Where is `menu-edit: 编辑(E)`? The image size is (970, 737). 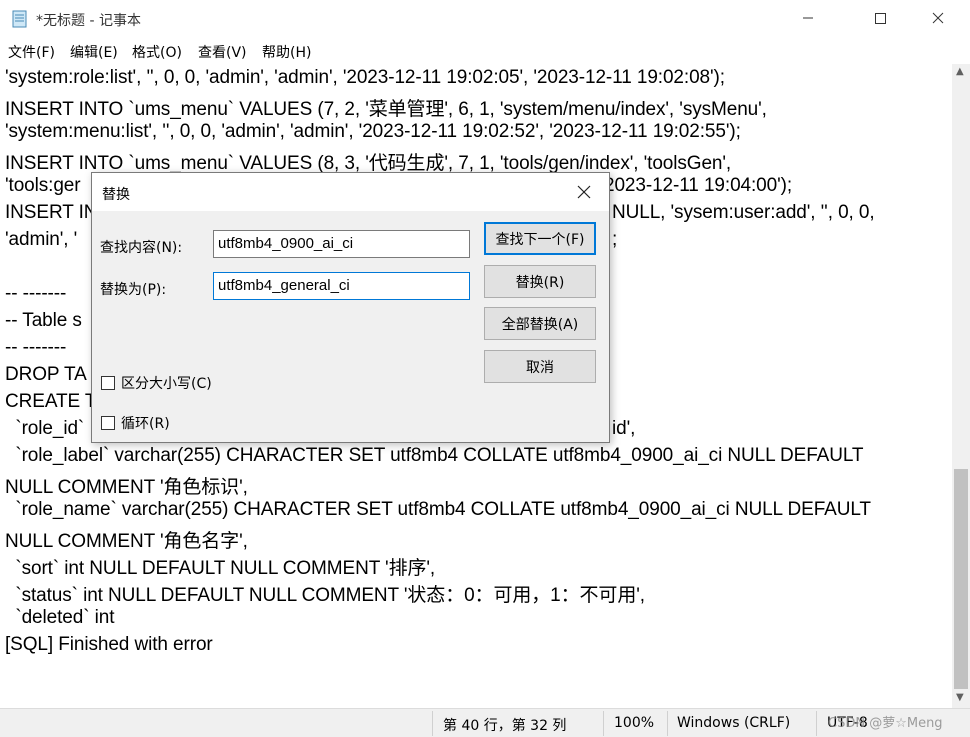 menu-edit: 编辑(E) is located at coordinates (94, 52).